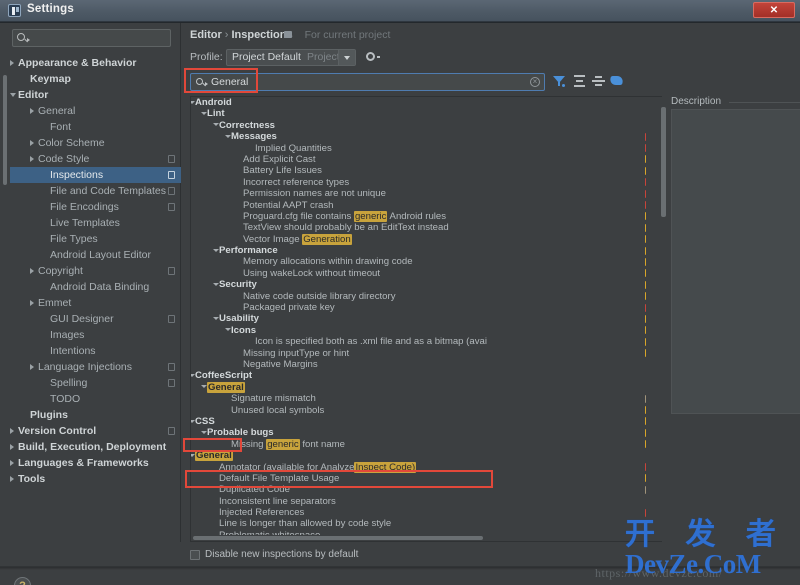 This screenshot has height=585, width=800. I want to click on sidebar-item-version-control: Version Control, so click(95, 431).